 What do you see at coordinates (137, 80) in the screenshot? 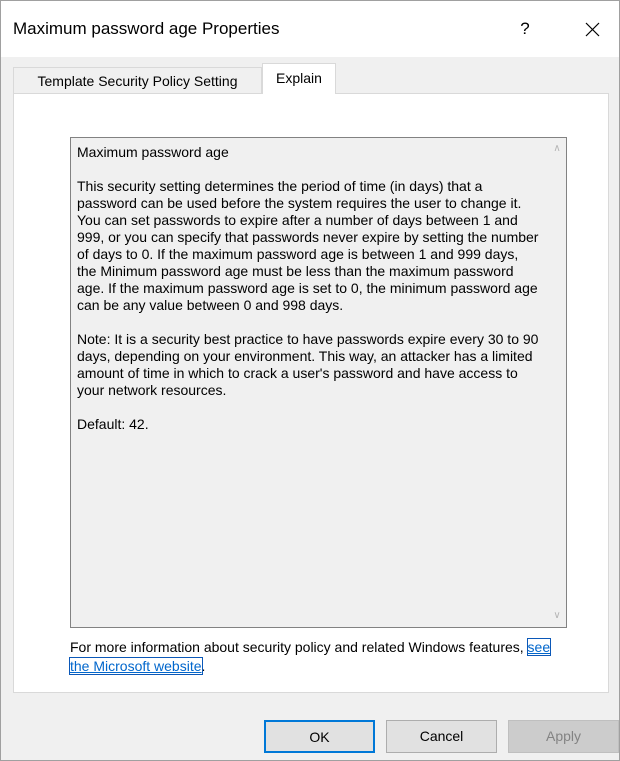
I see `tab-template-security-policy-setting: Template Security Policy Setting` at bounding box center [137, 80].